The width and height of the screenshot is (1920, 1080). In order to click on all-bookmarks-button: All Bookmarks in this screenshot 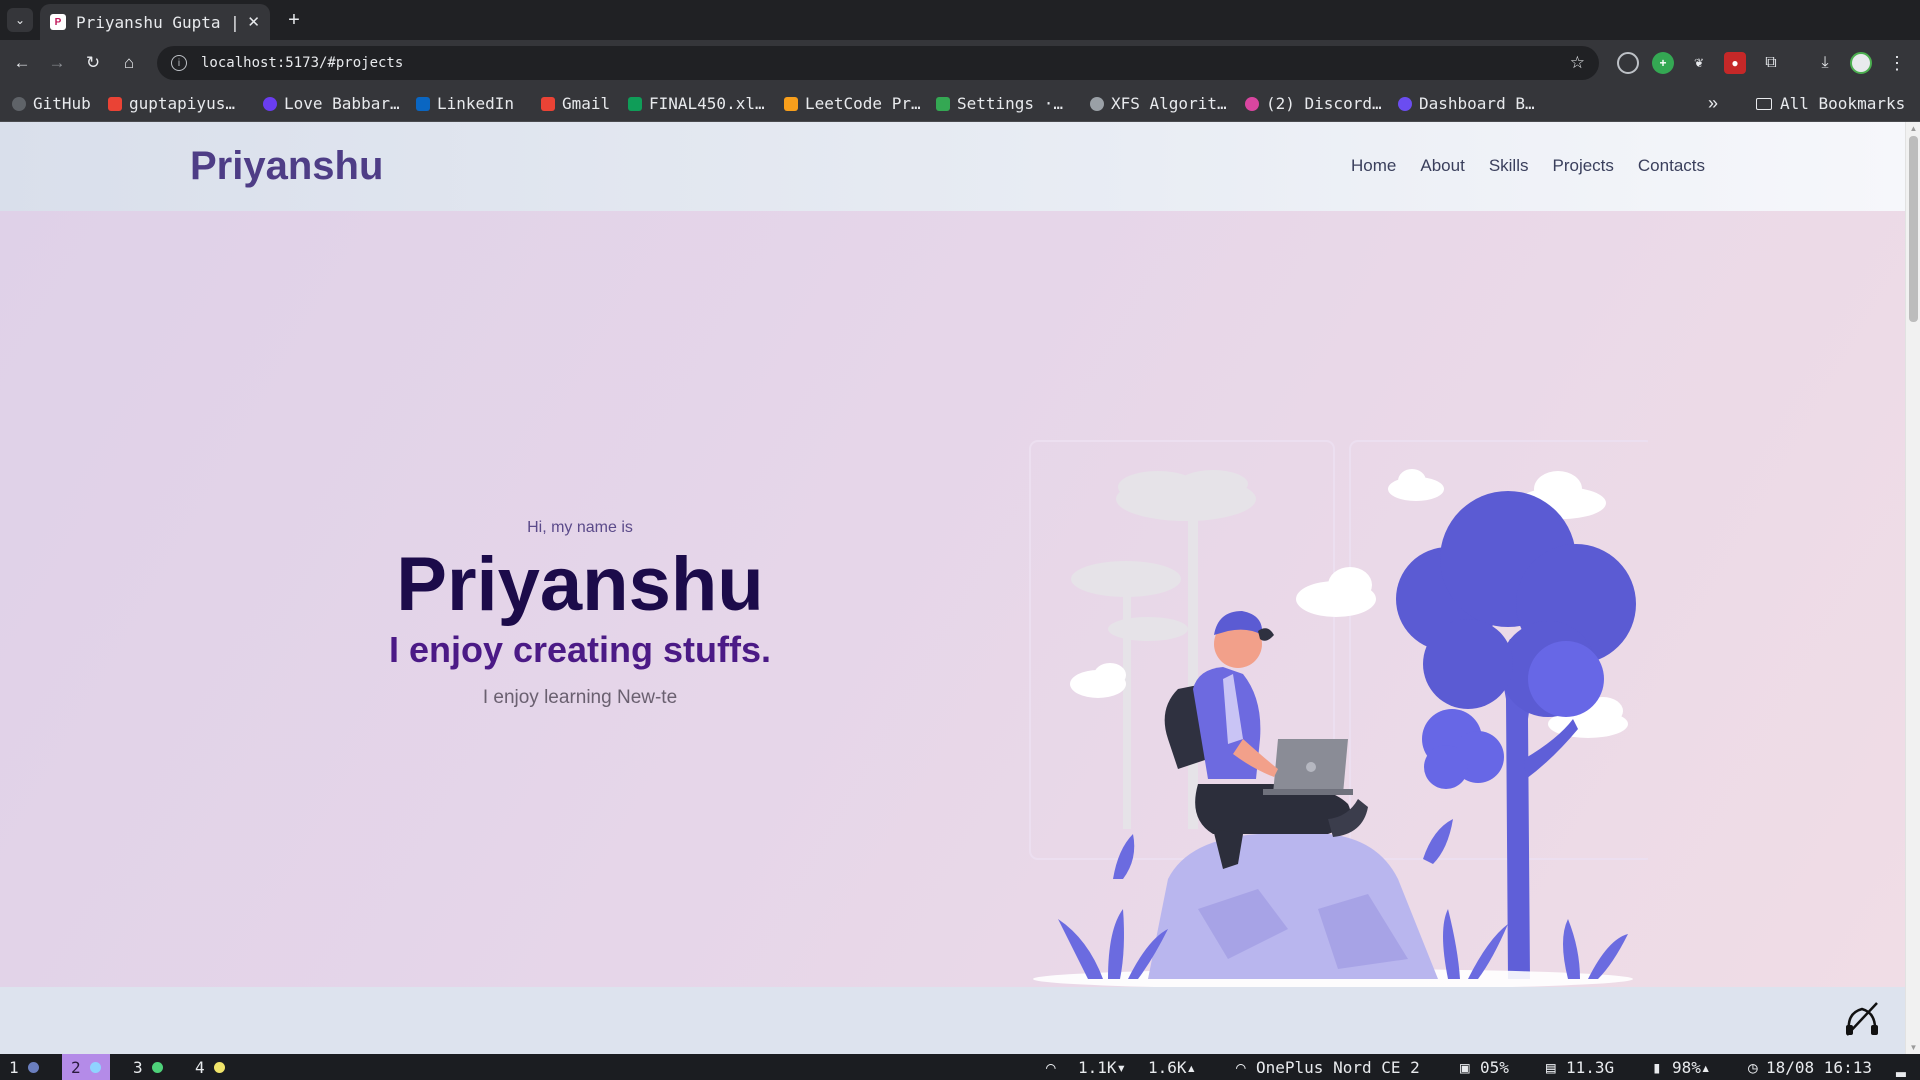, I will do `click(1830, 103)`.